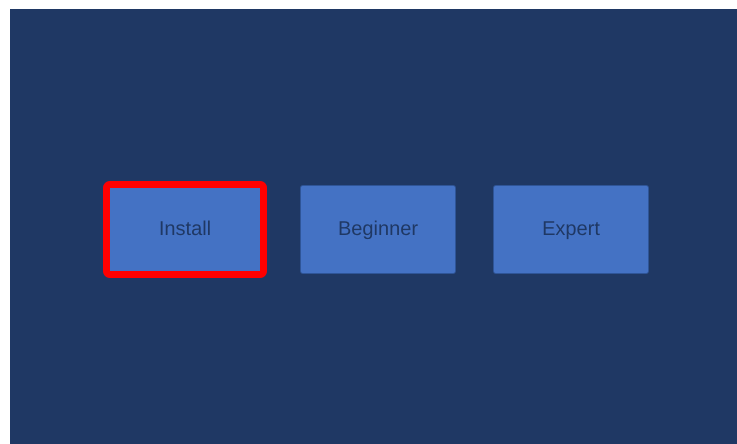  Describe the element at coordinates (378, 229) in the screenshot. I see `option-button: Beginner` at that location.